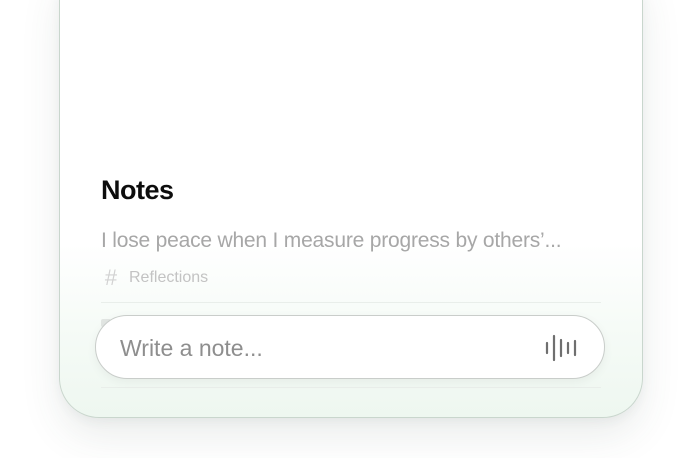 The image size is (700, 458). Describe the element at coordinates (137, 190) in the screenshot. I see `notes-title: Notes` at that location.